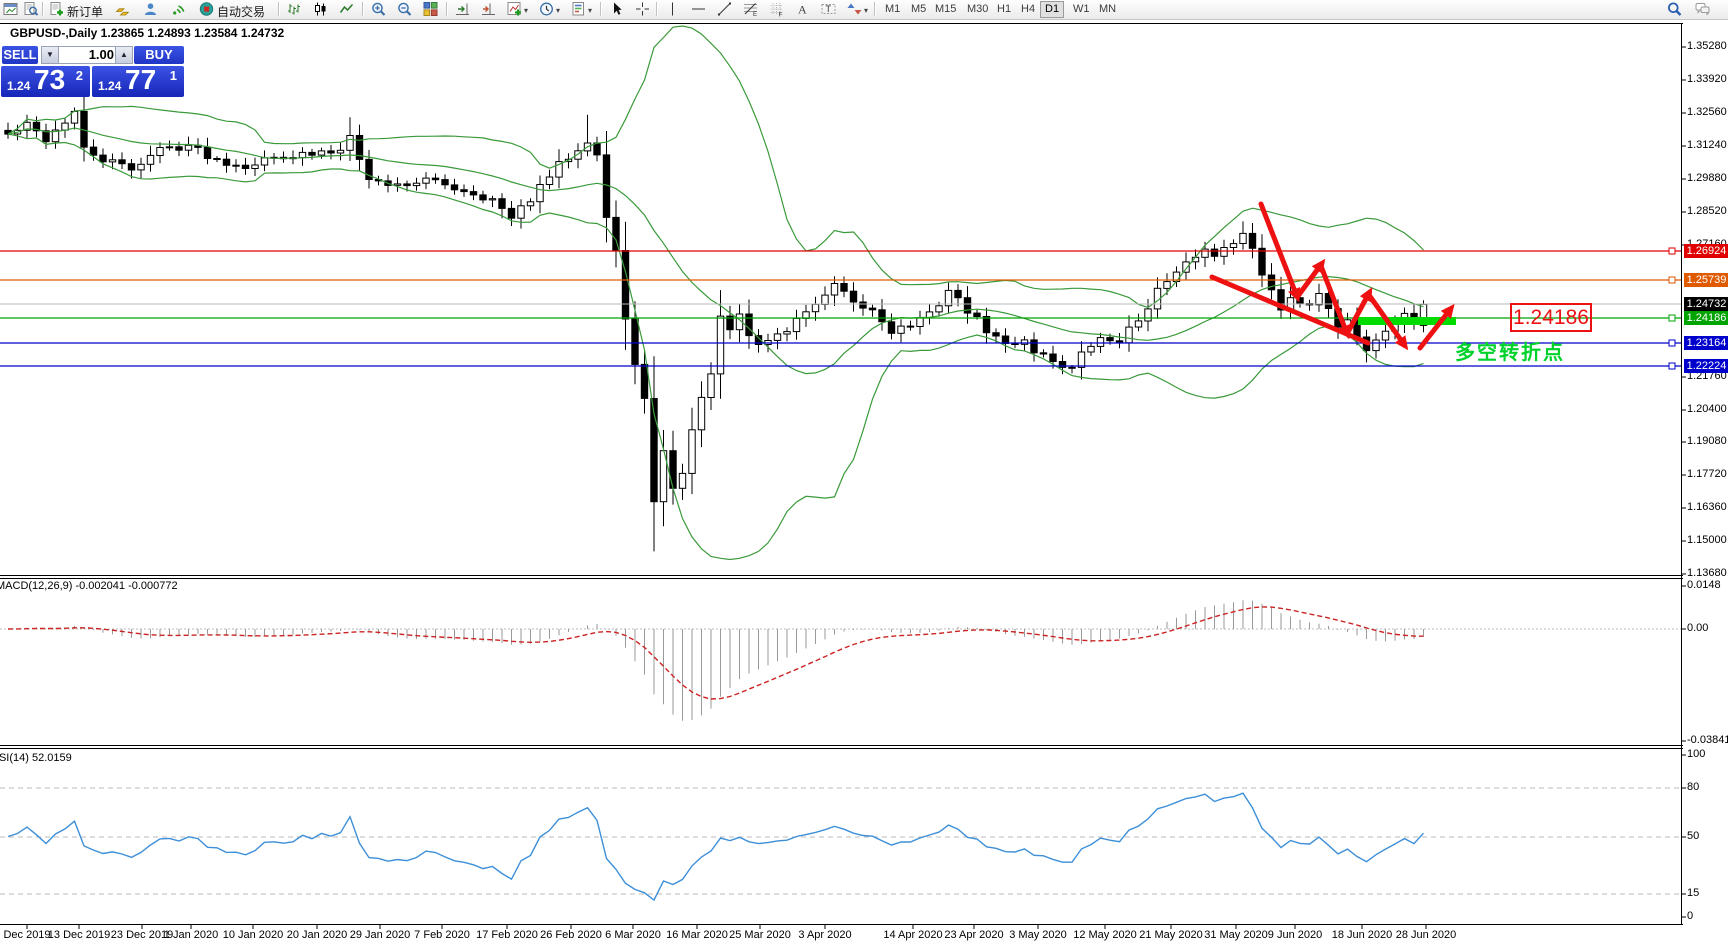 This screenshot has height=941, width=1728. What do you see at coordinates (191, 935) in the screenshot?
I see `date-label: 1 Jan 2020` at bounding box center [191, 935].